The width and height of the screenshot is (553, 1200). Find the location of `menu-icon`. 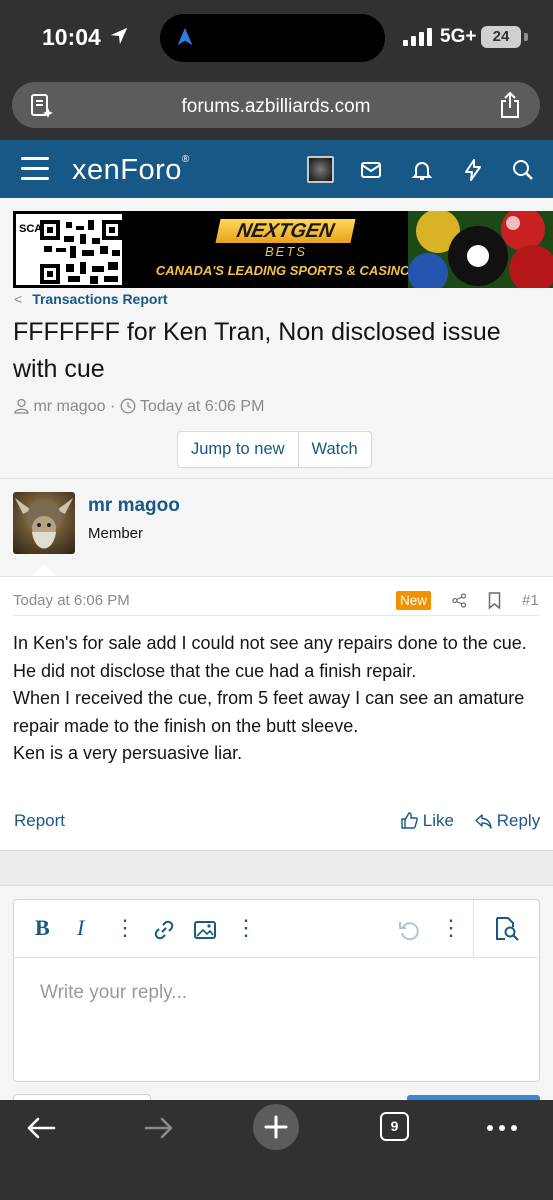

menu-icon is located at coordinates (35, 169).